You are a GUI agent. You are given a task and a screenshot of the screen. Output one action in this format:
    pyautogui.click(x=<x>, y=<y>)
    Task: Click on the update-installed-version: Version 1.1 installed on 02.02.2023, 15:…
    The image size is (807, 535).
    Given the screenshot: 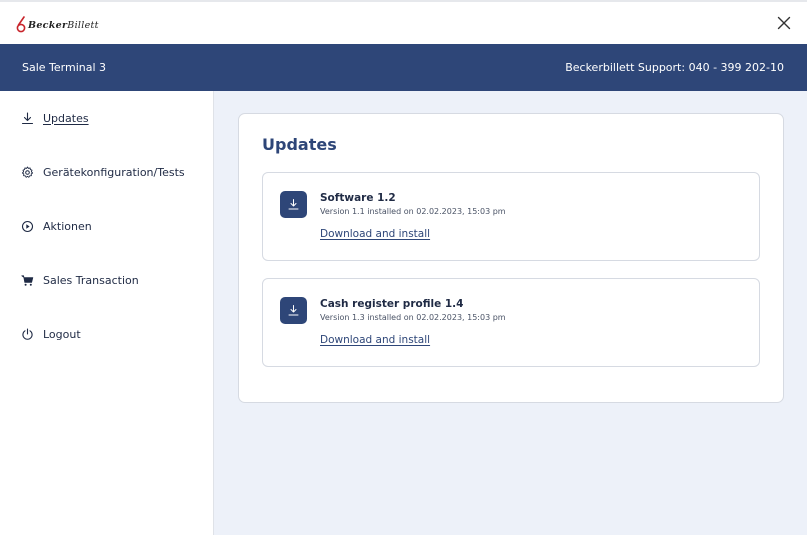 What is the action you would take?
    pyautogui.click(x=413, y=211)
    